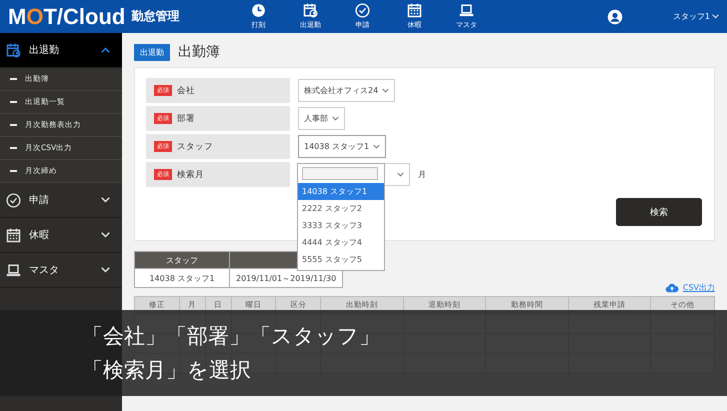 The image size is (727, 411). I want to click on csv-export-link: CSV出力, so click(689, 287).